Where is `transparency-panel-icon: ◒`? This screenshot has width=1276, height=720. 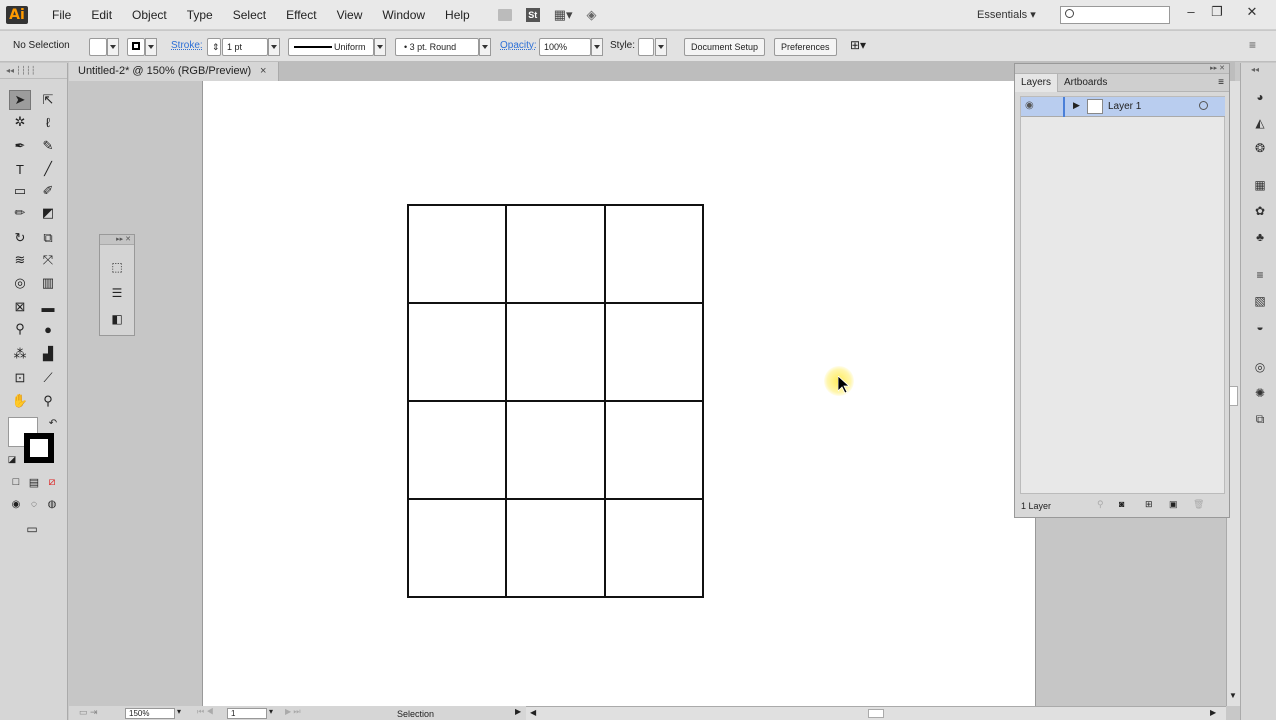 transparency-panel-icon: ◒ is located at coordinates (1260, 327).